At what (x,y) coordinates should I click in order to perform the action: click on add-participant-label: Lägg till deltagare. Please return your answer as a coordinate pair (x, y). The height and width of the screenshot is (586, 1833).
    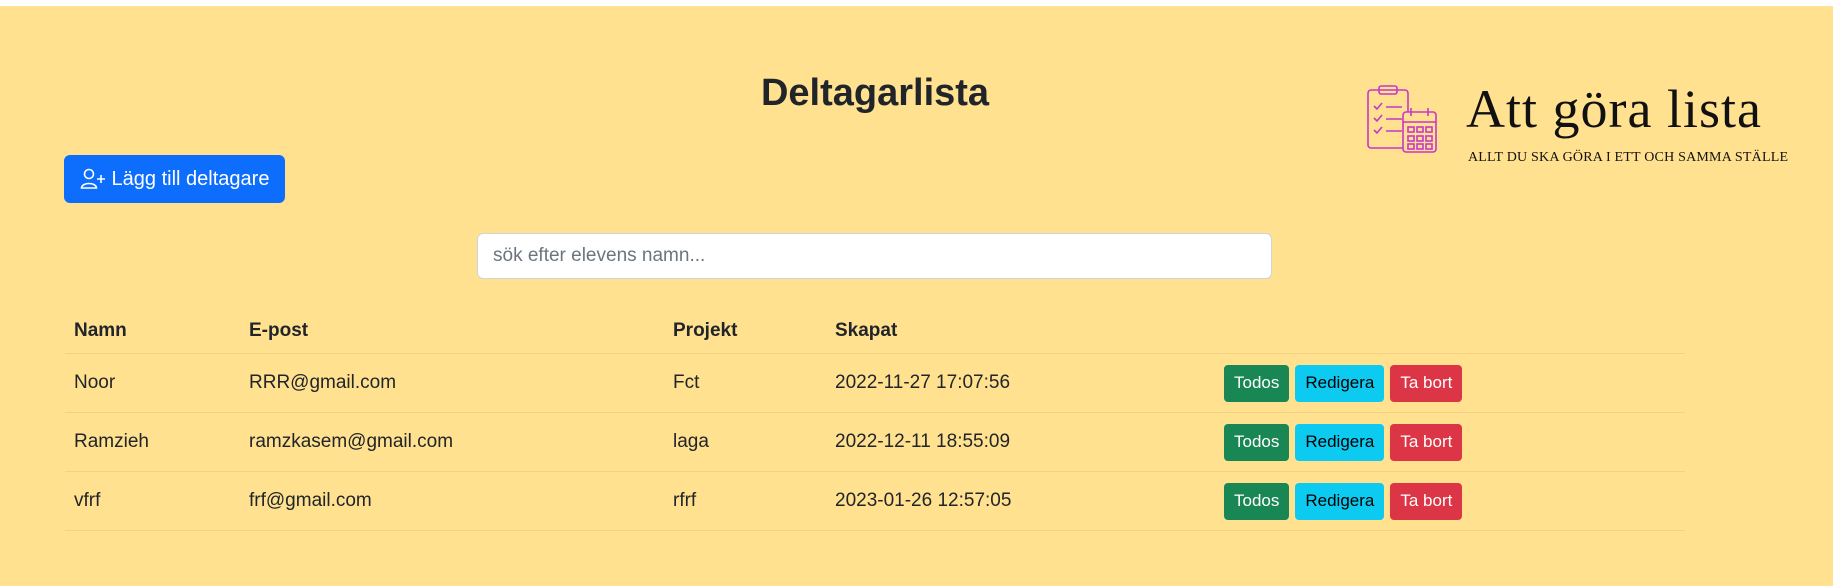
    Looking at the image, I should click on (190, 178).